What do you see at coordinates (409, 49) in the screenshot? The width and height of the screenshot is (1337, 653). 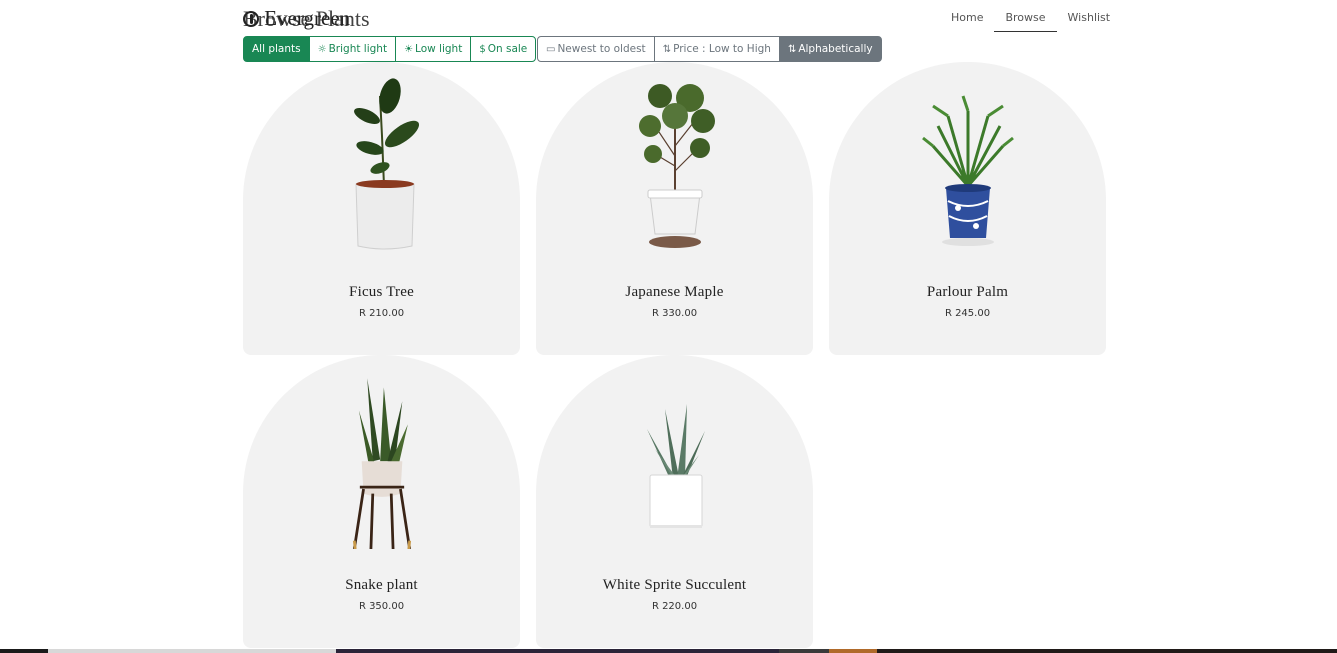 I see `dim-sun-icon: ☀` at bounding box center [409, 49].